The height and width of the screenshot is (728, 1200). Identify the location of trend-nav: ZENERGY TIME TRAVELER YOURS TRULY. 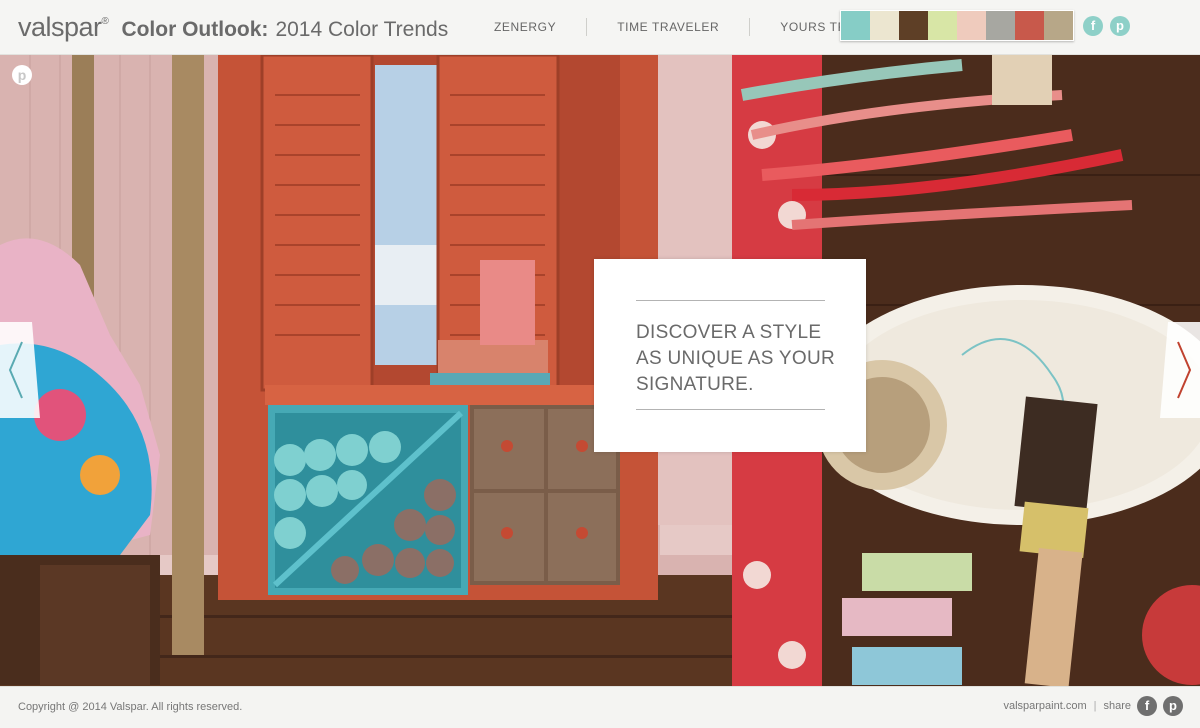
(672, 27).